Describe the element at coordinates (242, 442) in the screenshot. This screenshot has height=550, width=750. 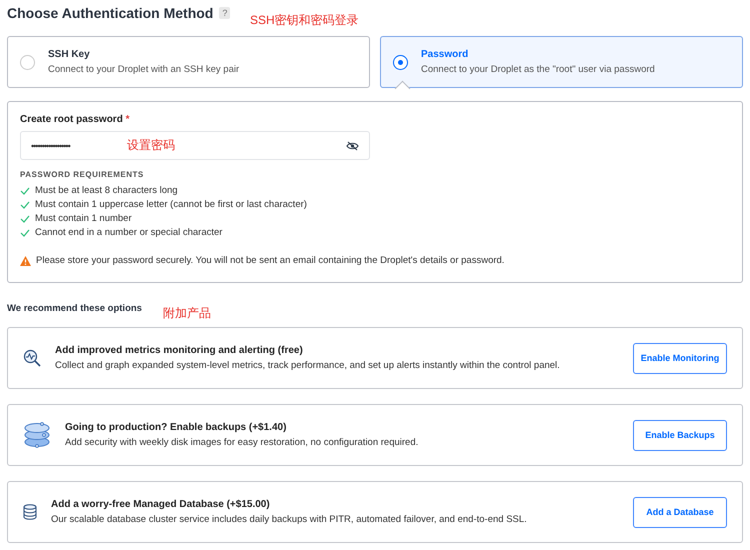
I see `recommendation-description: Add security with weekly disk images for easy restoration, no configuration required.` at that location.